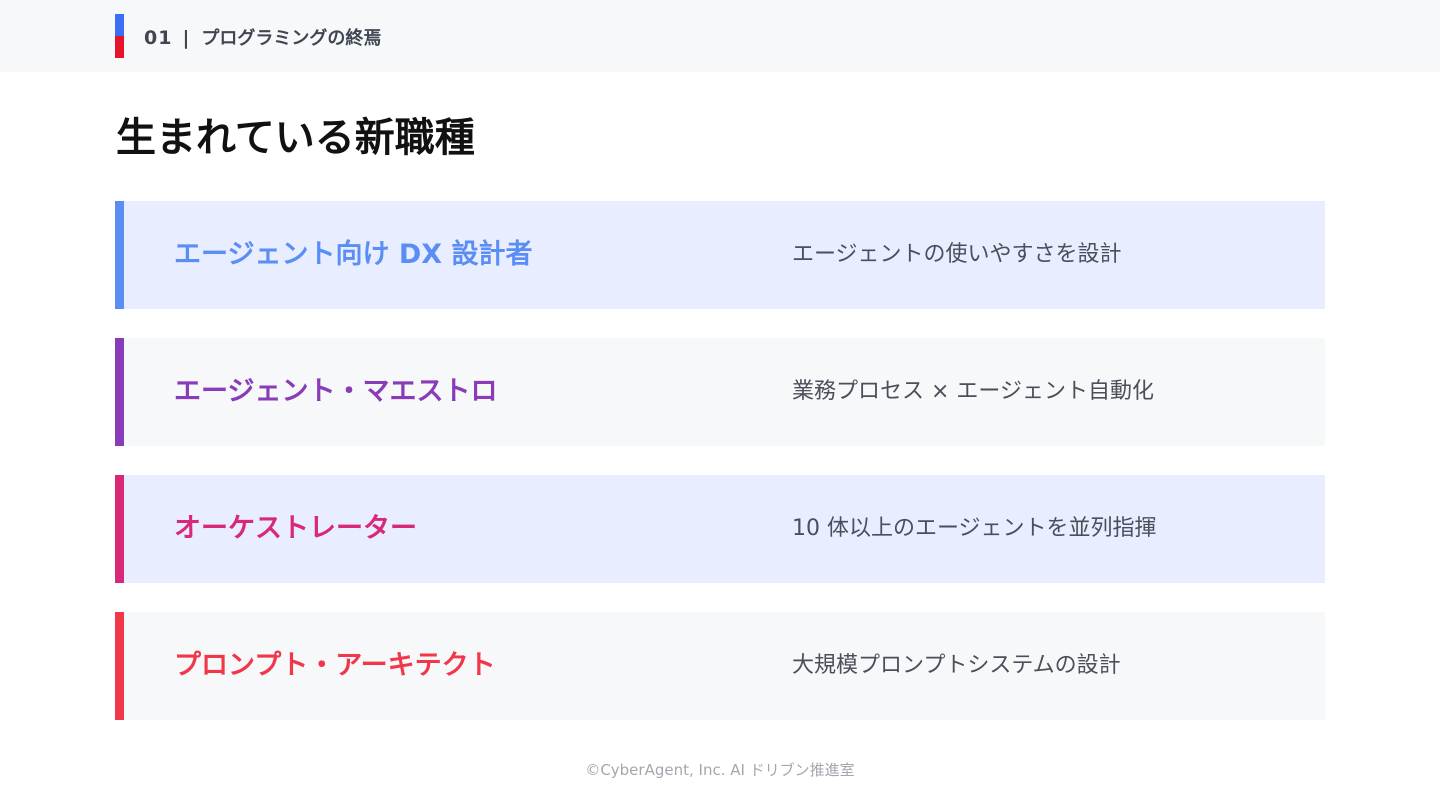 The width and height of the screenshot is (1440, 810). What do you see at coordinates (291, 38) in the screenshot?
I see `section-title: プログラミングの終焉` at bounding box center [291, 38].